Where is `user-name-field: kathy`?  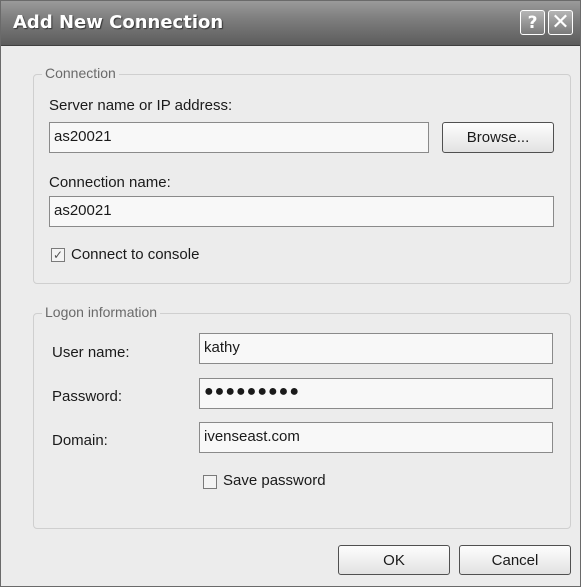 user-name-field: kathy is located at coordinates (376, 348).